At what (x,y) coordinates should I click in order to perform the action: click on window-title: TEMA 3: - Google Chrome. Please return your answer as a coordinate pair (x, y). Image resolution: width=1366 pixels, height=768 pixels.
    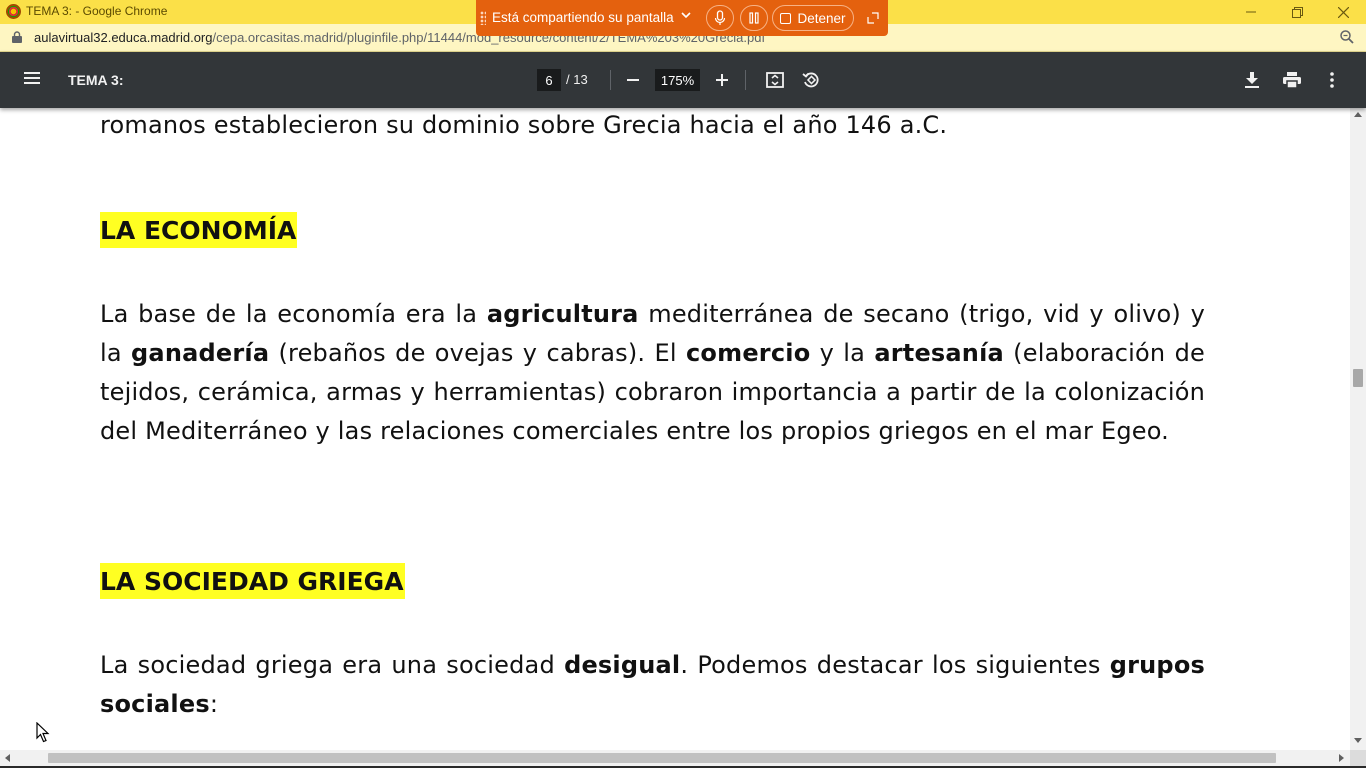
    Looking at the image, I should click on (97, 11).